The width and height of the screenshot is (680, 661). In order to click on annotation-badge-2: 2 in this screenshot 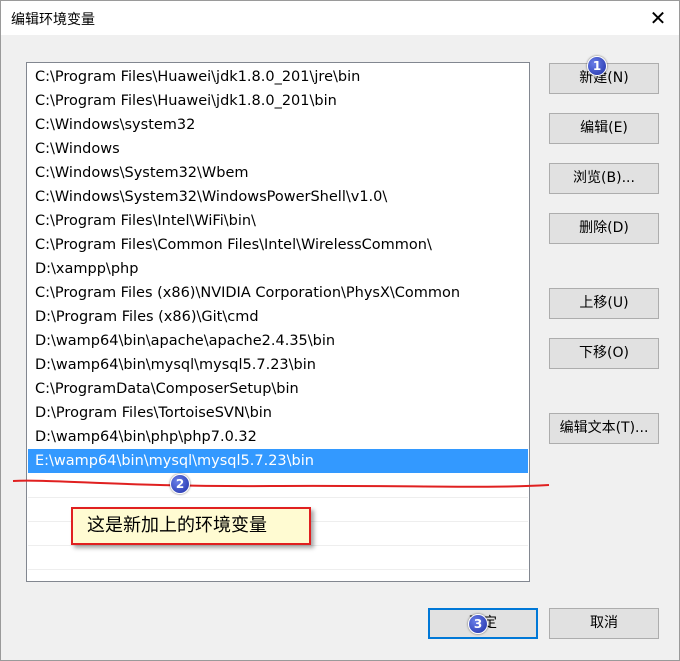, I will do `click(180, 484)`.